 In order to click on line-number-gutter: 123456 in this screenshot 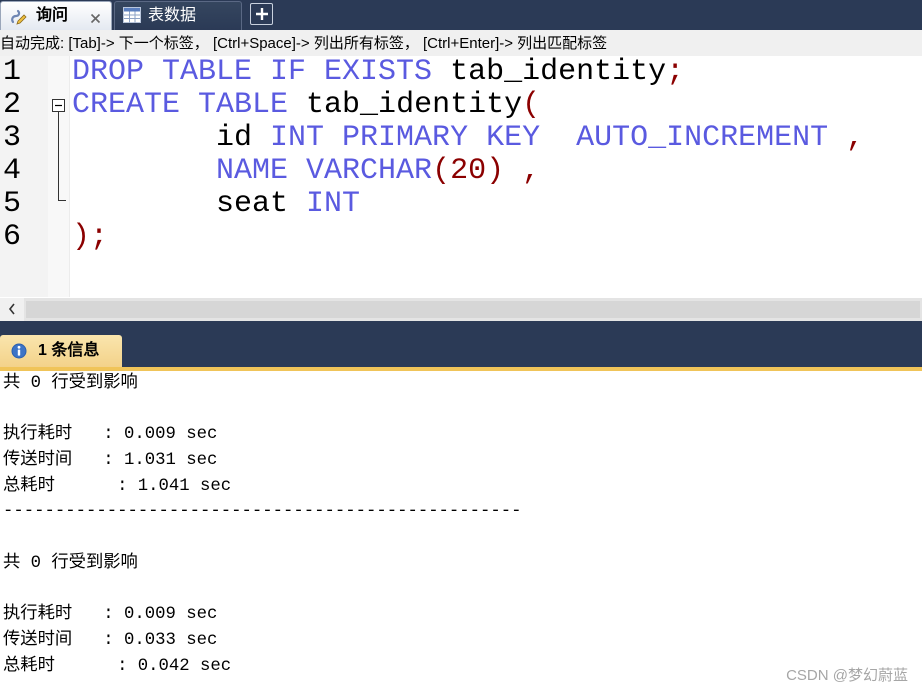, I will do `click(24, 176)`.